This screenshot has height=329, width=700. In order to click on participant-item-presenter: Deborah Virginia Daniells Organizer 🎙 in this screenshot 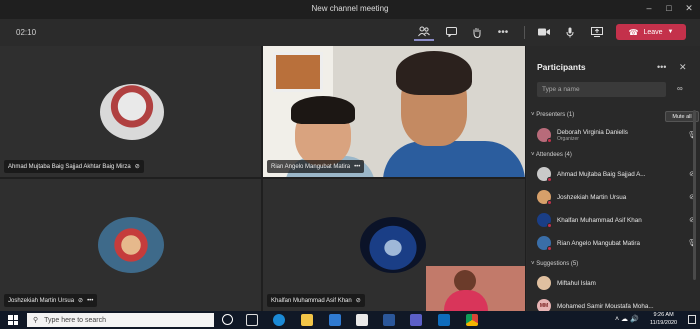, I will do `click(617, 135)`.